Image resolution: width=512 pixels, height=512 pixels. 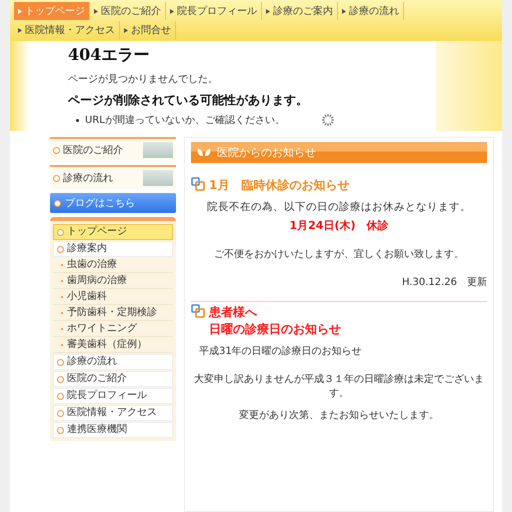 I want to click on leaf-icon, so click(x=204, y=152).